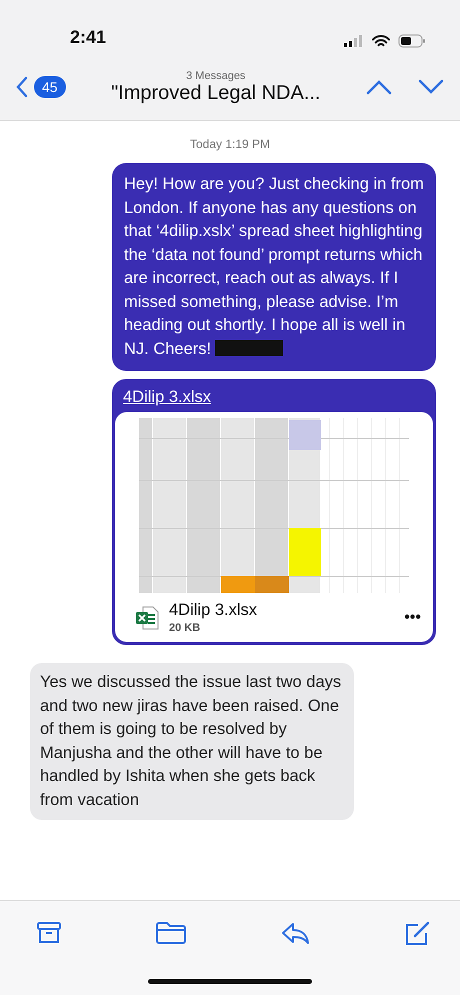  I want to click on received-message: Yes we discussed the issue last two days and two new jiras have been raised. One of them is going to be resolved by Manjusha and the other will have to be handled by Ishita when she gets back from vacation, so click(192, 741).